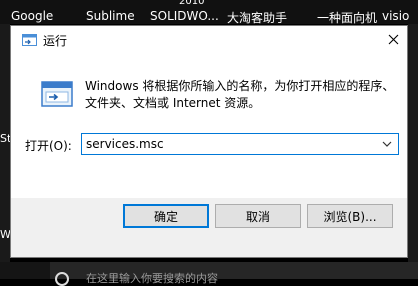  I want to click on desktop-right-edge, so click(413, 151).